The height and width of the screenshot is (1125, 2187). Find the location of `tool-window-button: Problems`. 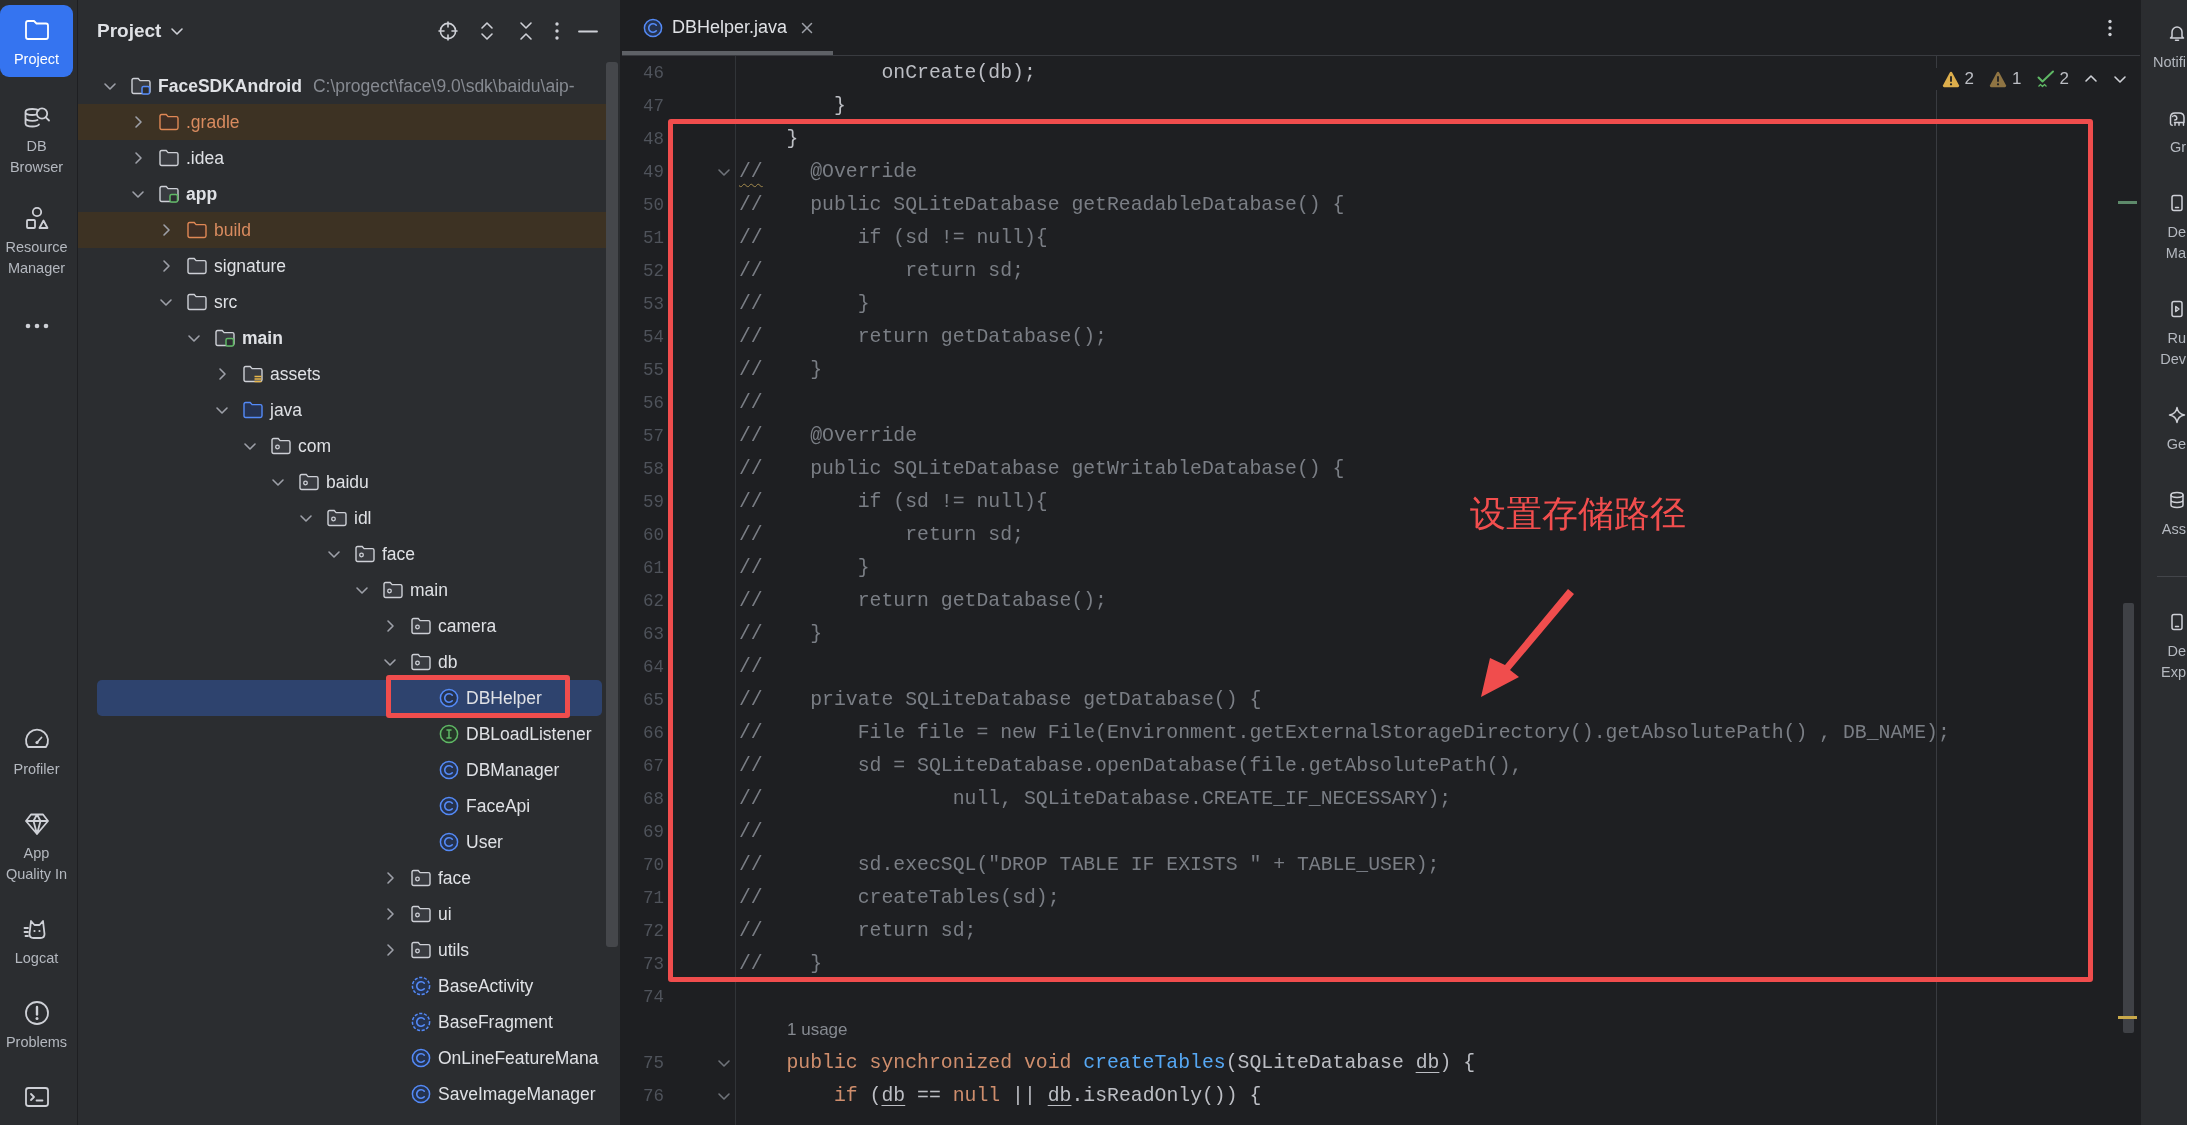

tool-window-button: Problems is located at coordinates (36, 1026).